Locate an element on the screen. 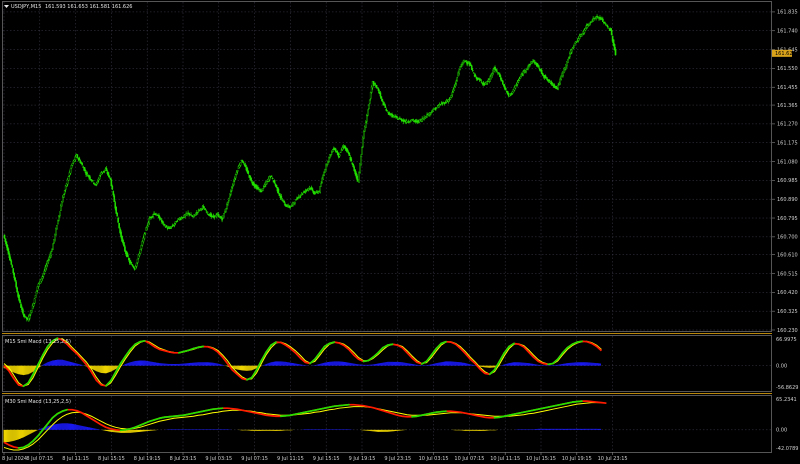  time-tick-label: 9 Jul 15:15 is located at coordinates (326, 459).